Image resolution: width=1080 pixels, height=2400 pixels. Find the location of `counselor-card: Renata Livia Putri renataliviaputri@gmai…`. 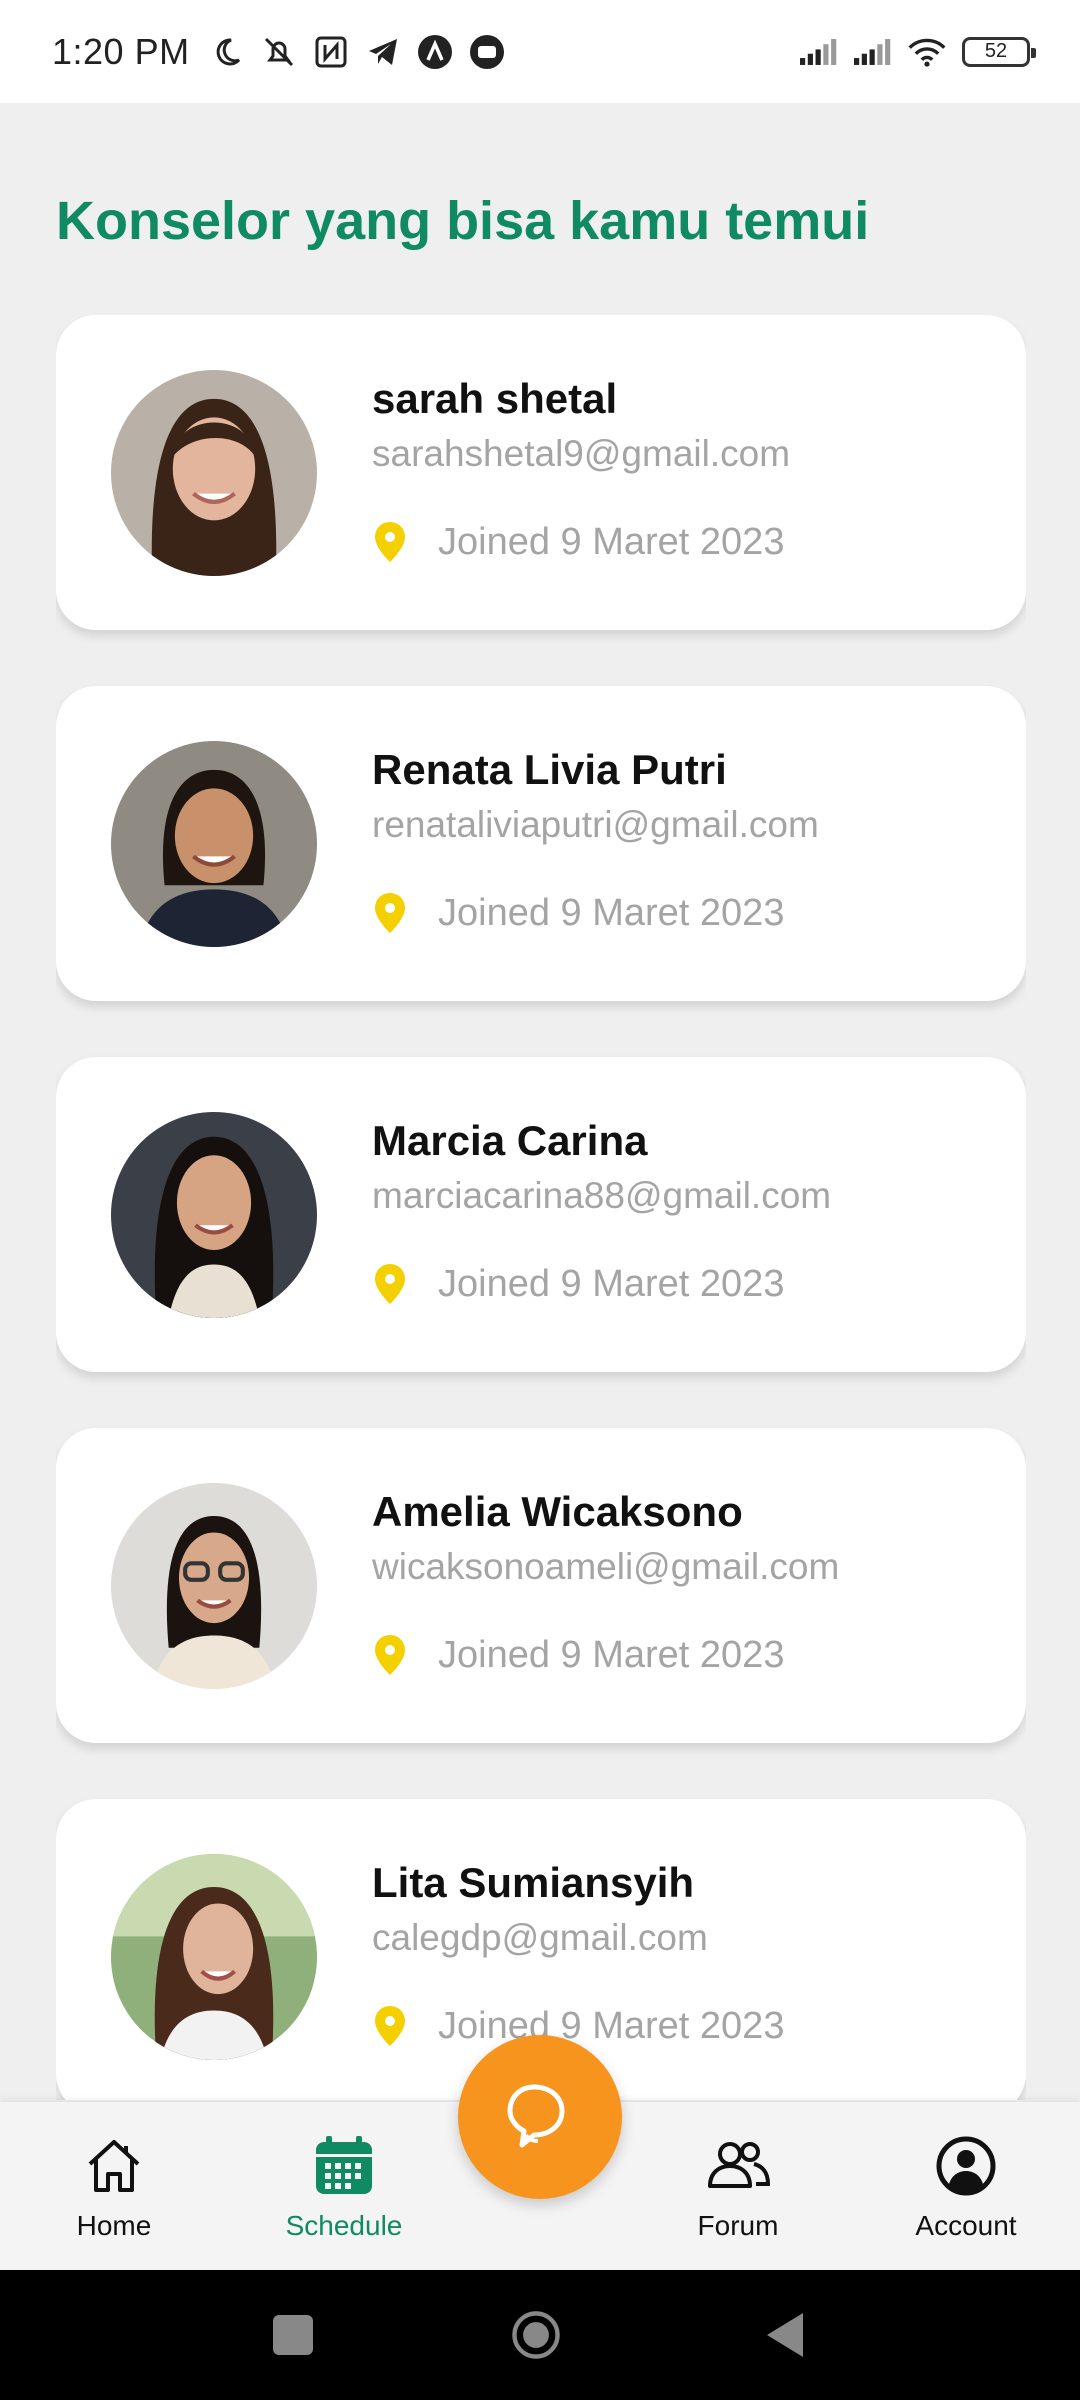

counselor-card: Renata Livia Putri renataliviaputri@gmai… is located at coordinates (541, 843).